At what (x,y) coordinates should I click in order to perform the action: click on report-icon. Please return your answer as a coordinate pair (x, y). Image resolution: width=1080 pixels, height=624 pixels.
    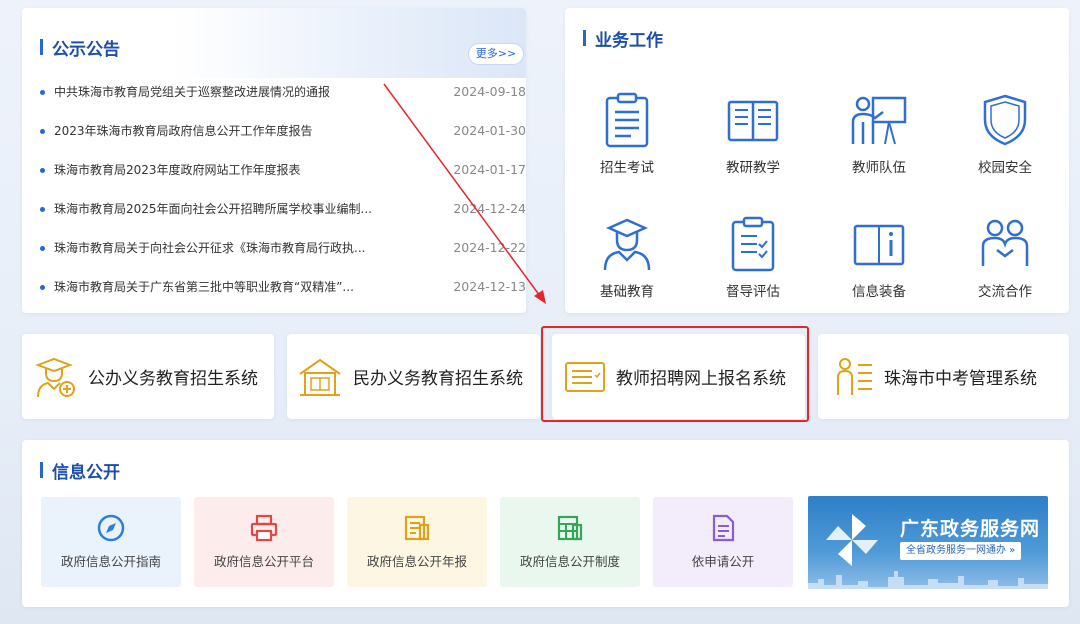
    Looking at the image, I should click on (417, 528).